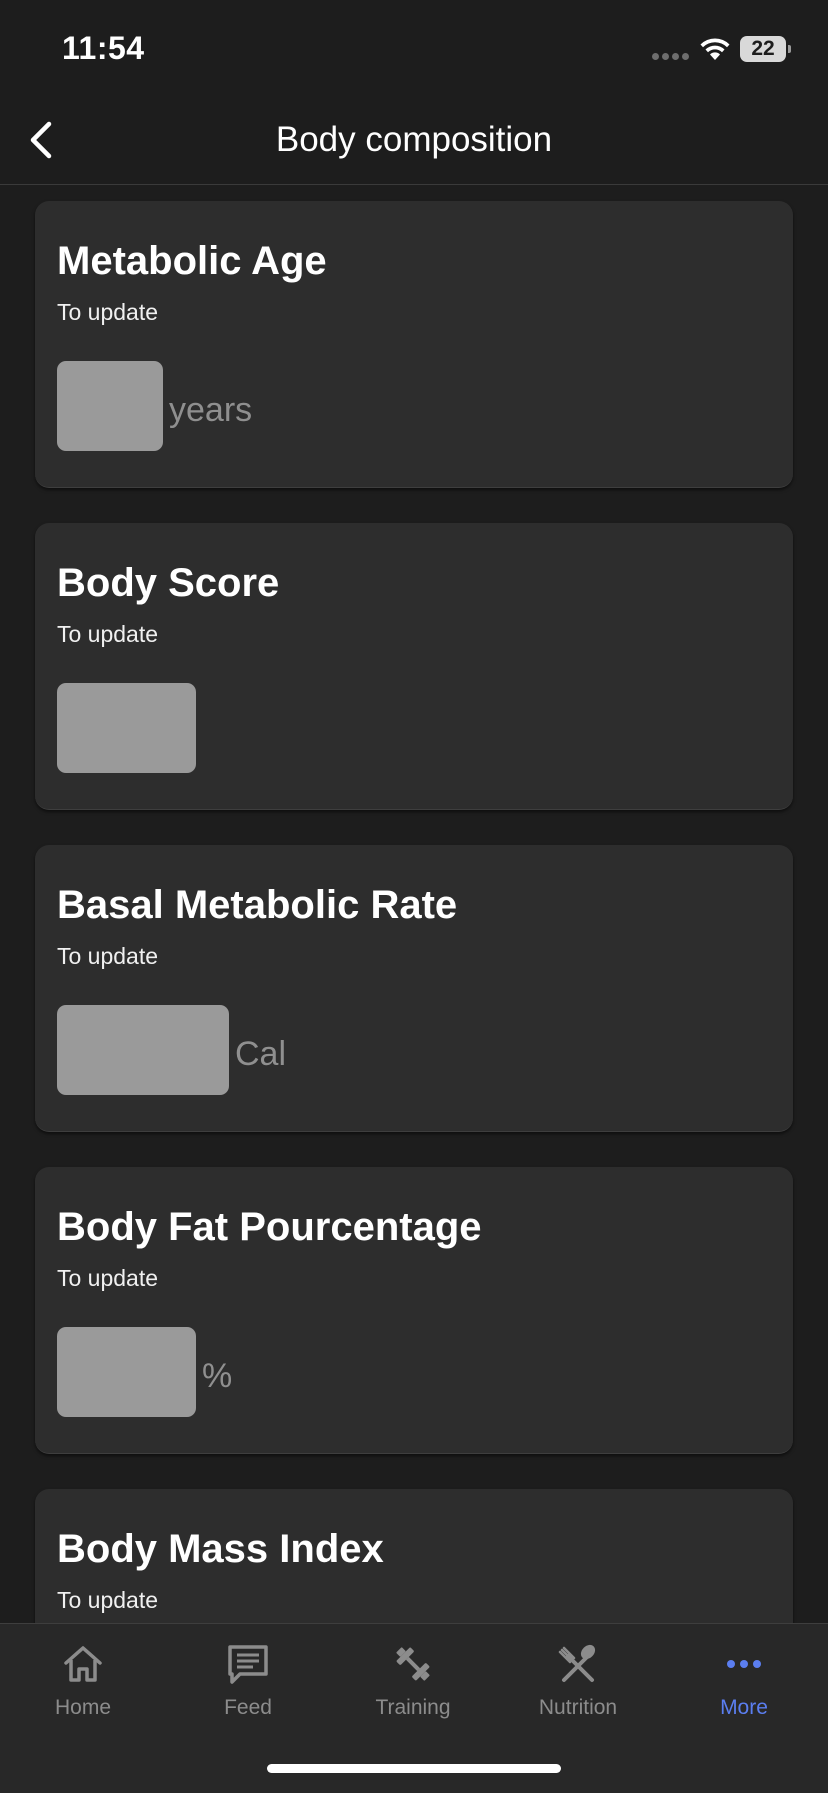  Describe the element at coordinates (83, 1664) in the screenshot. I see `home-icon` at that location.